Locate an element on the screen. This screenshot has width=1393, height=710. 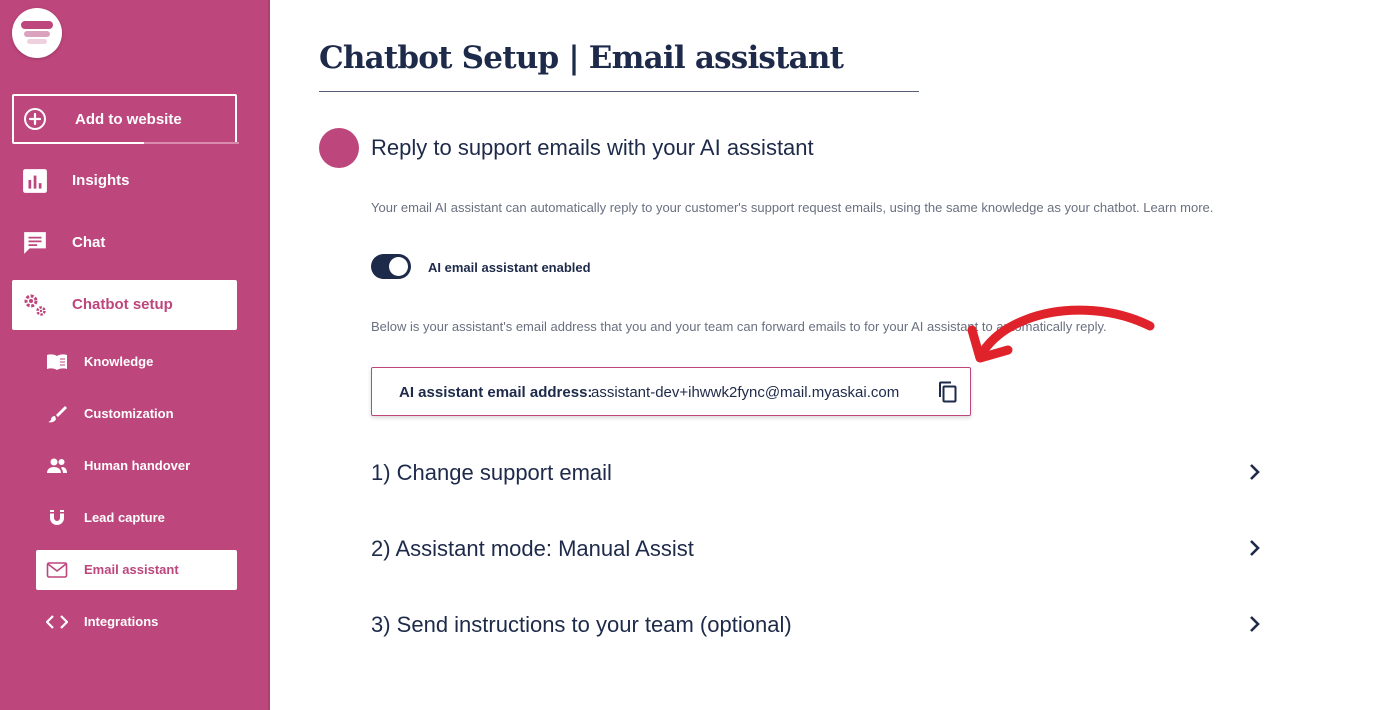
sidebar-subitem-customization: Customization is located at coordinates (136, 414).